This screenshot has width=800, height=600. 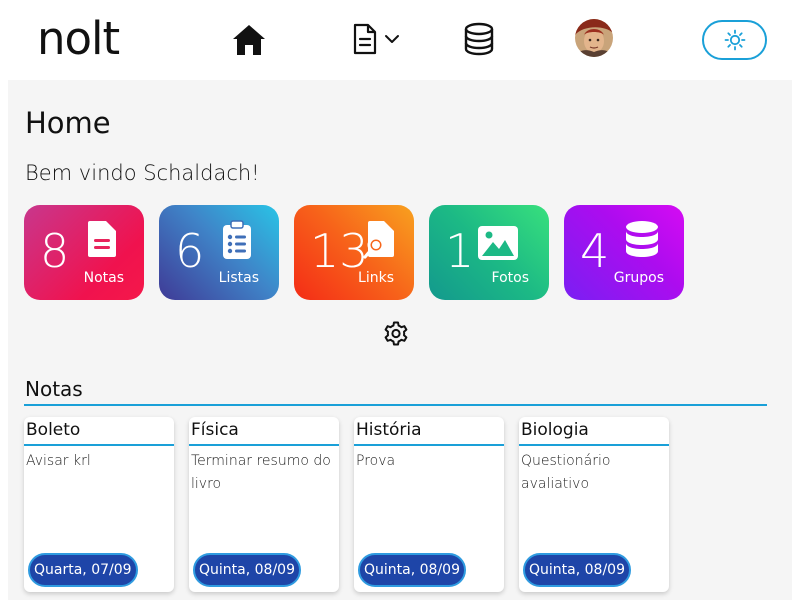 I want to click on user-avatar, so click(x=594, y=38).